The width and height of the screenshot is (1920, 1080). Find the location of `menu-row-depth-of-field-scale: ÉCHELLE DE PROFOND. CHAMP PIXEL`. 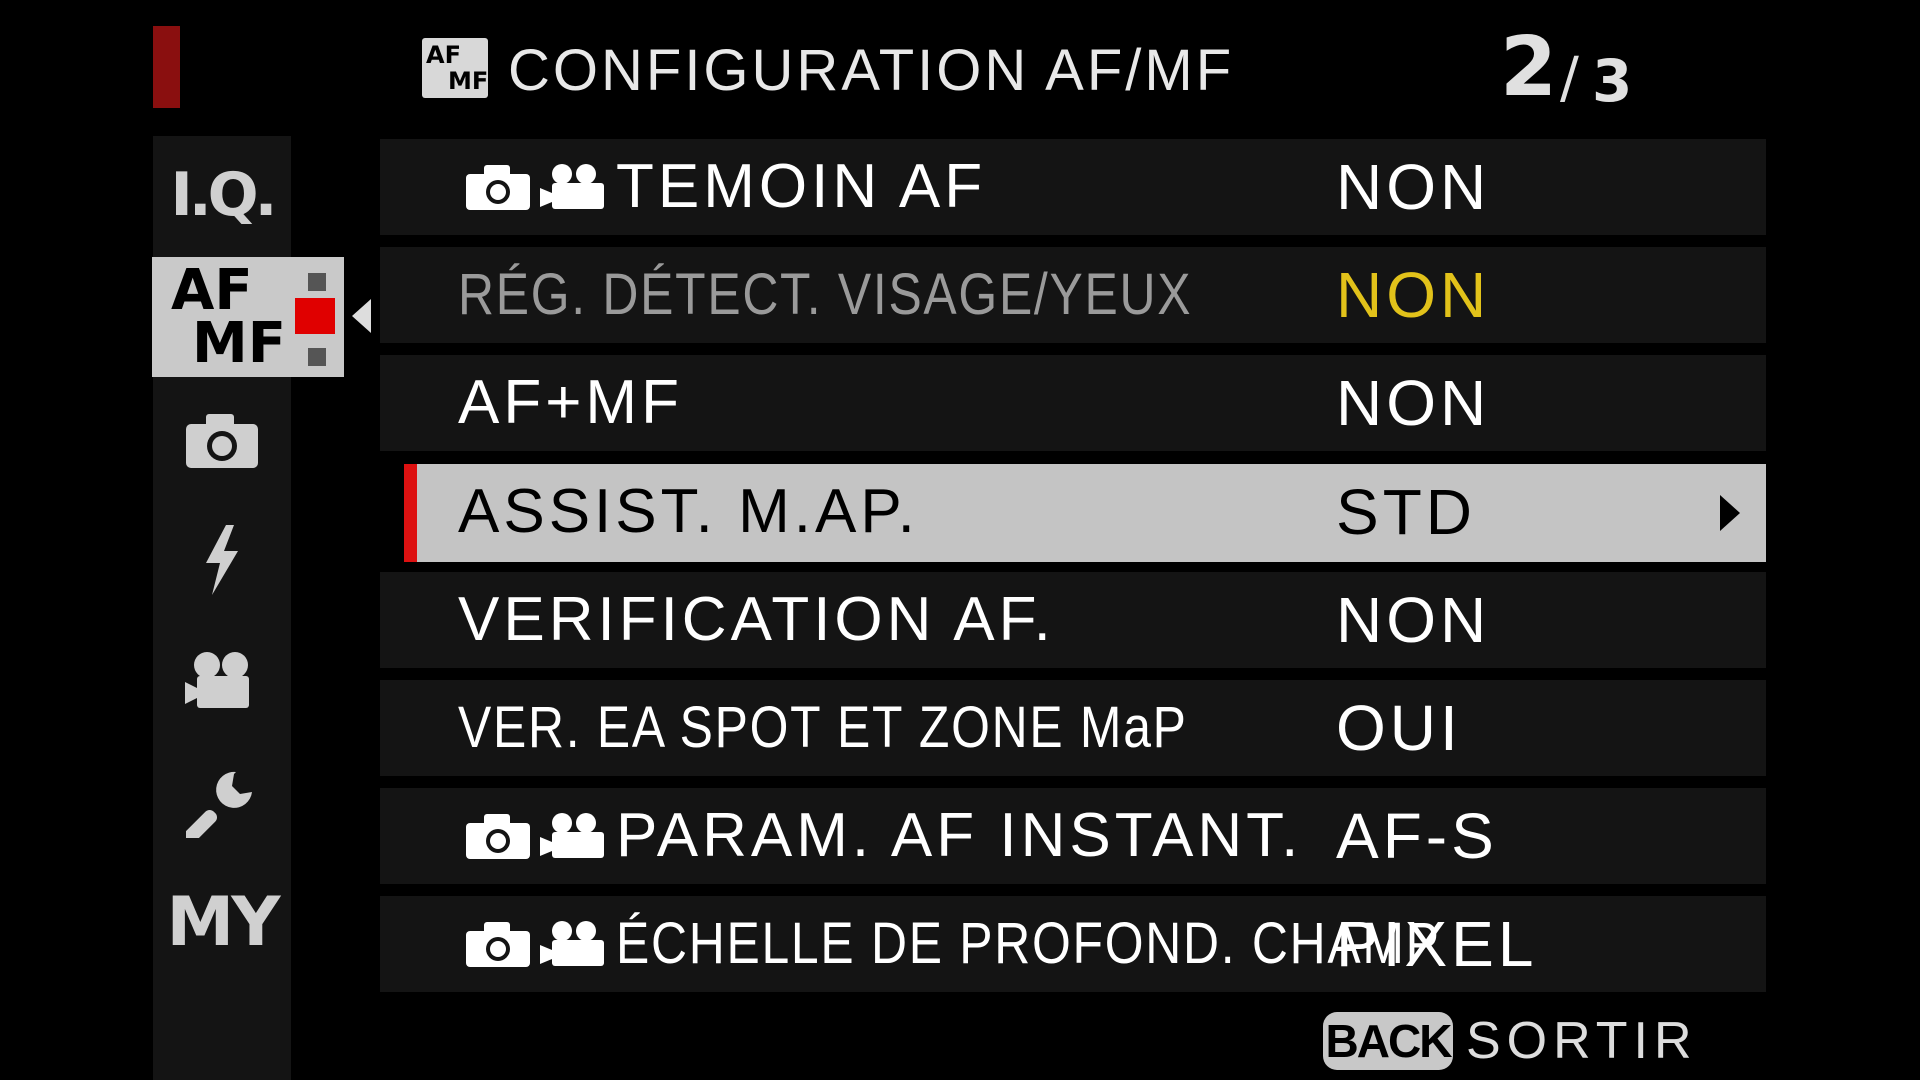

menu-row-depth-of-field-scale: ÉCHELLE DE PROFOND. CHAMP PIXEL is located at coordinates (1073, 944).